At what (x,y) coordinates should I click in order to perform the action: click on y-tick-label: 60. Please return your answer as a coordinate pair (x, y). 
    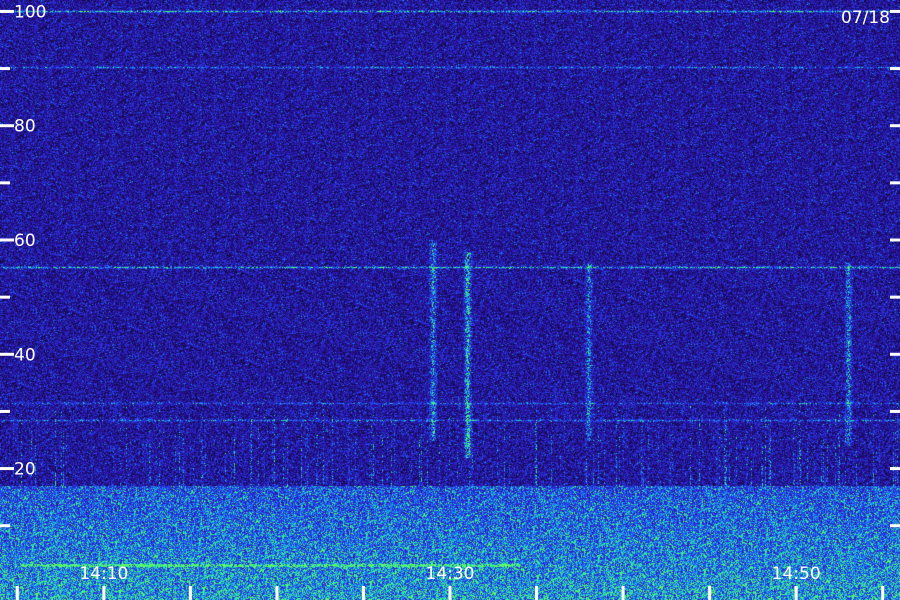
    Looking at the image, I should click on (25, 241).